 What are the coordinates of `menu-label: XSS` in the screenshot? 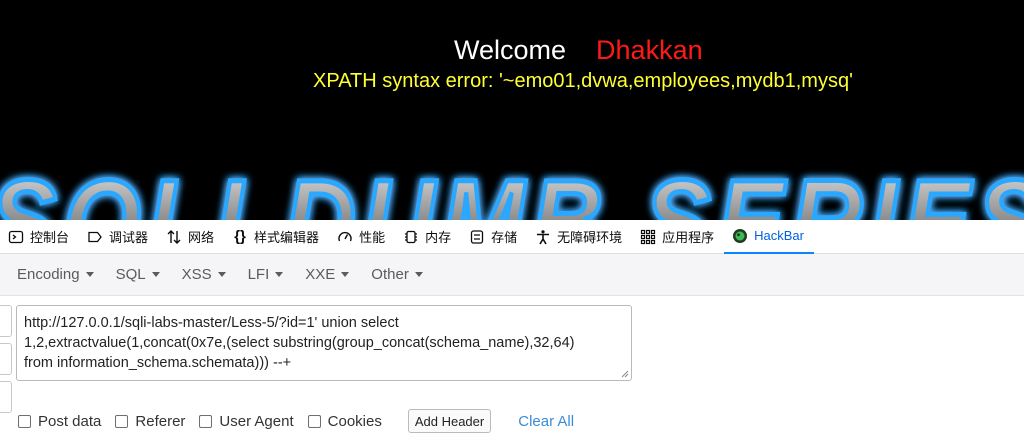 It's located at (196, 274).